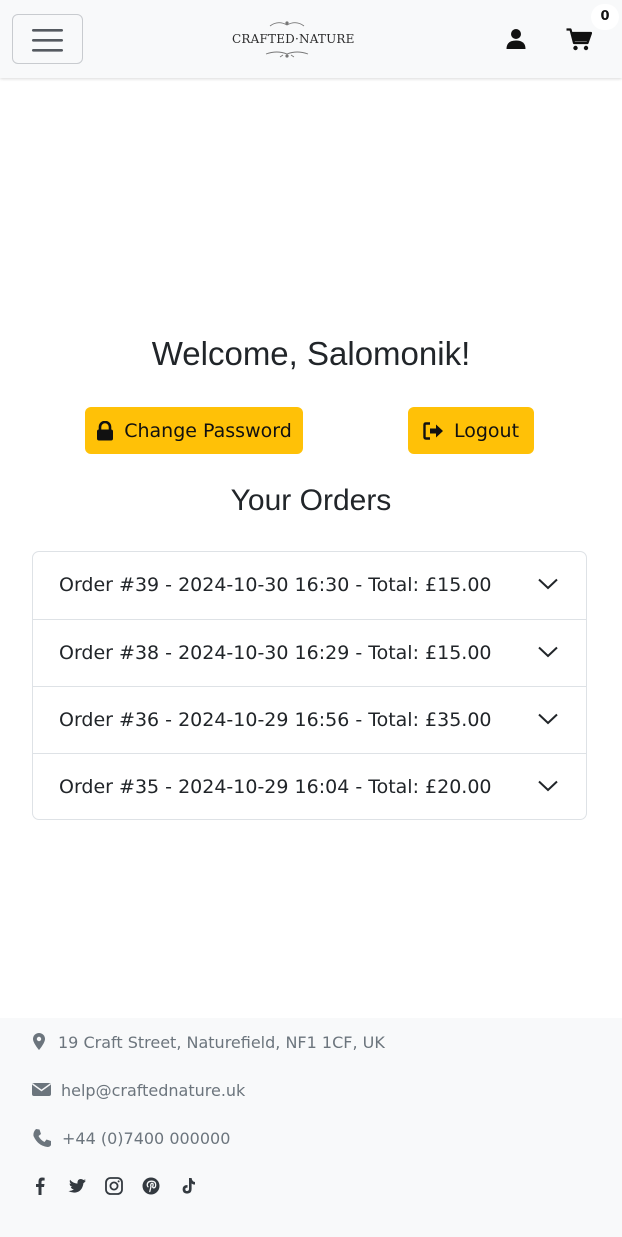 The image size is (622, 1237). I want to click on instagram-icon, so click(114, 1186).